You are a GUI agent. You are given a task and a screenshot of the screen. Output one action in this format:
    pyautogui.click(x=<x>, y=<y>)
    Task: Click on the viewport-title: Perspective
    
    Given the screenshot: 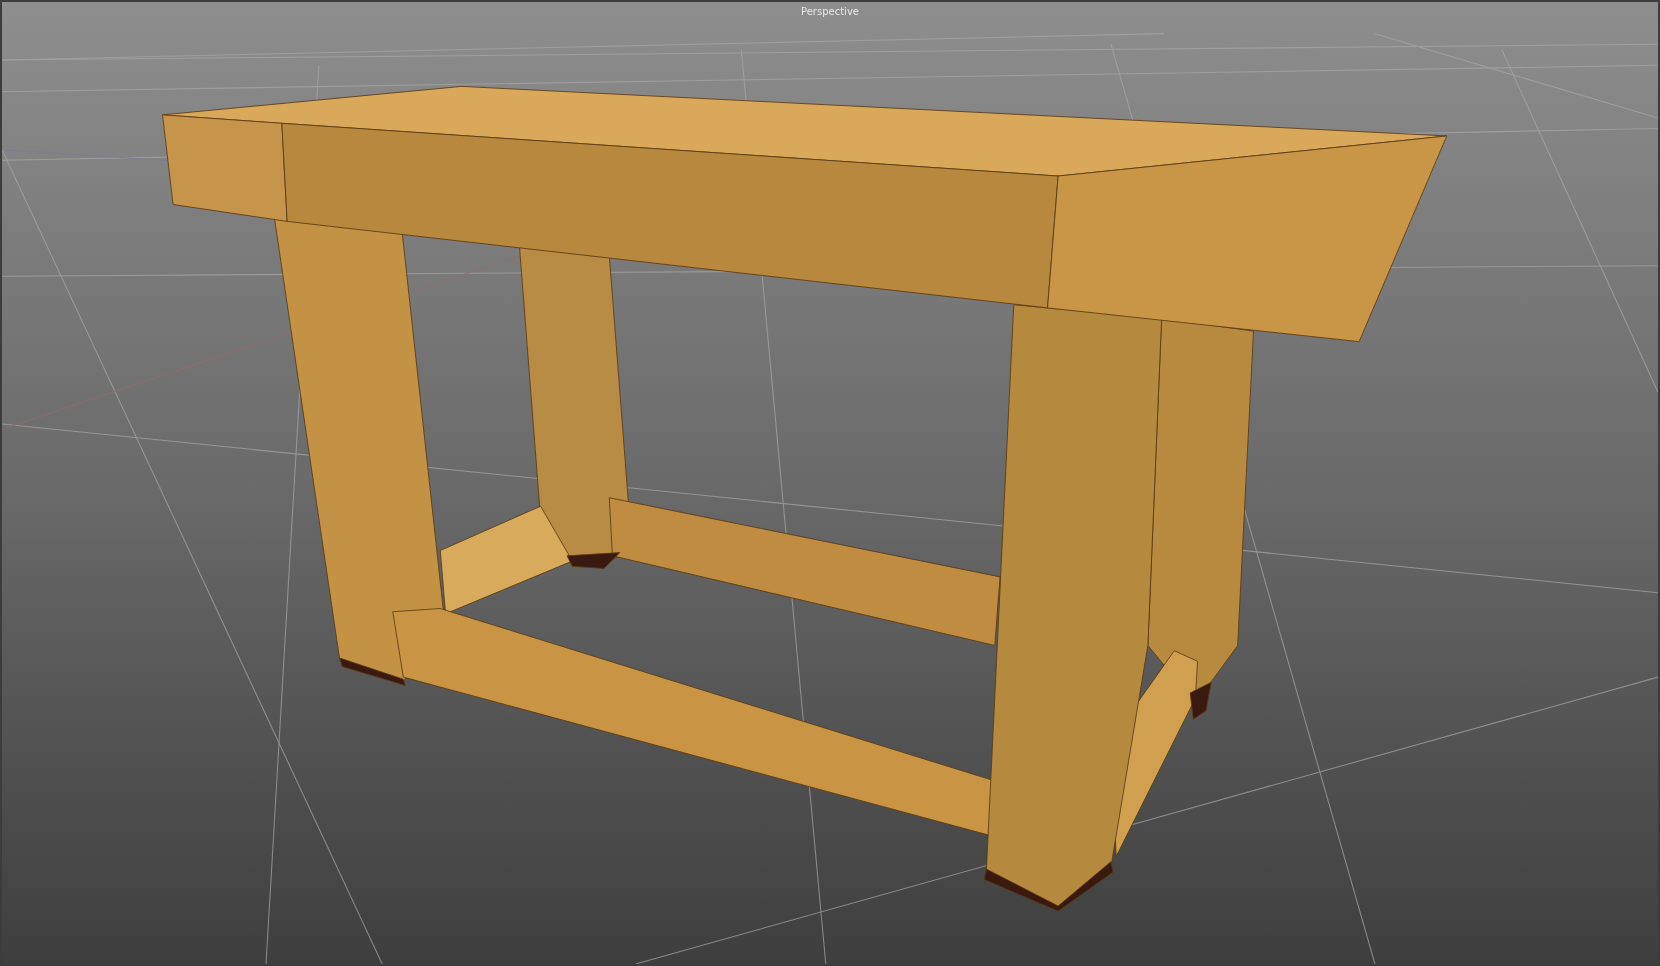 What is the action you would take?
    pyautogui.click(x=830, y=11)
    